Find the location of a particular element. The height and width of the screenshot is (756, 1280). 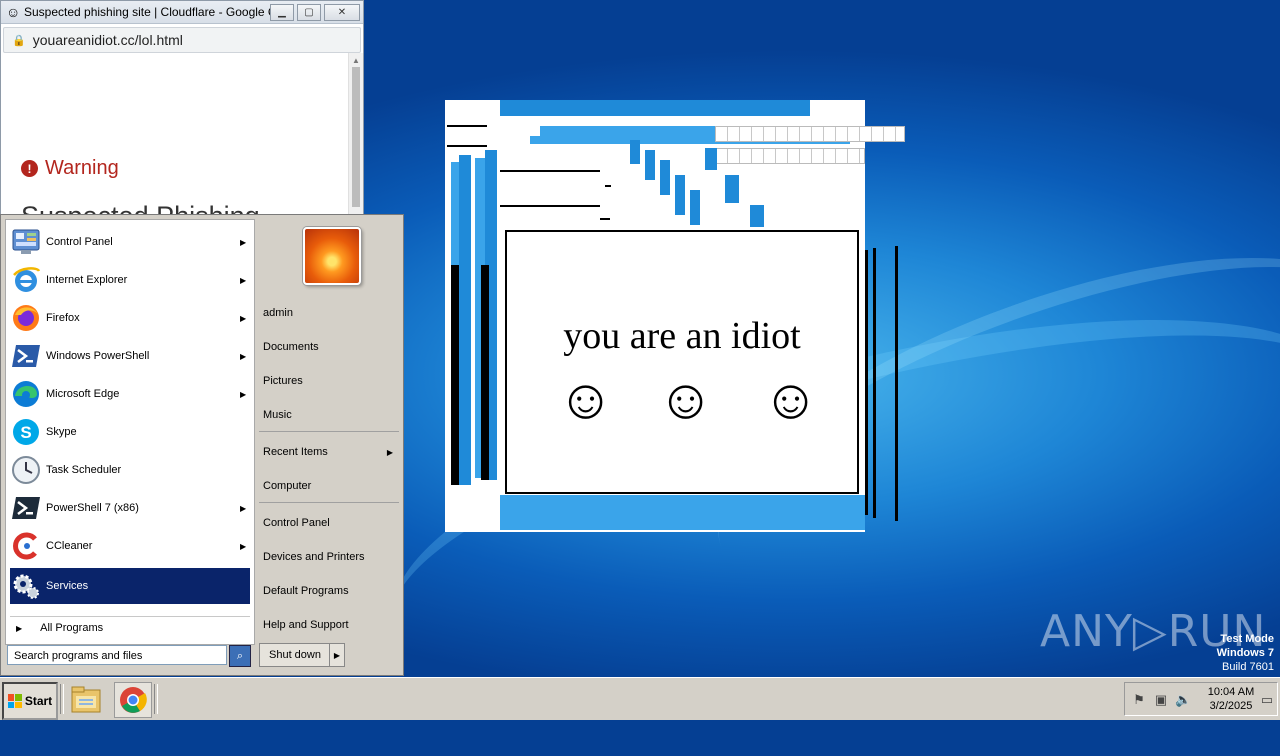

smiley-favicon-icon: ☺ is located at coordinates (13, 12).